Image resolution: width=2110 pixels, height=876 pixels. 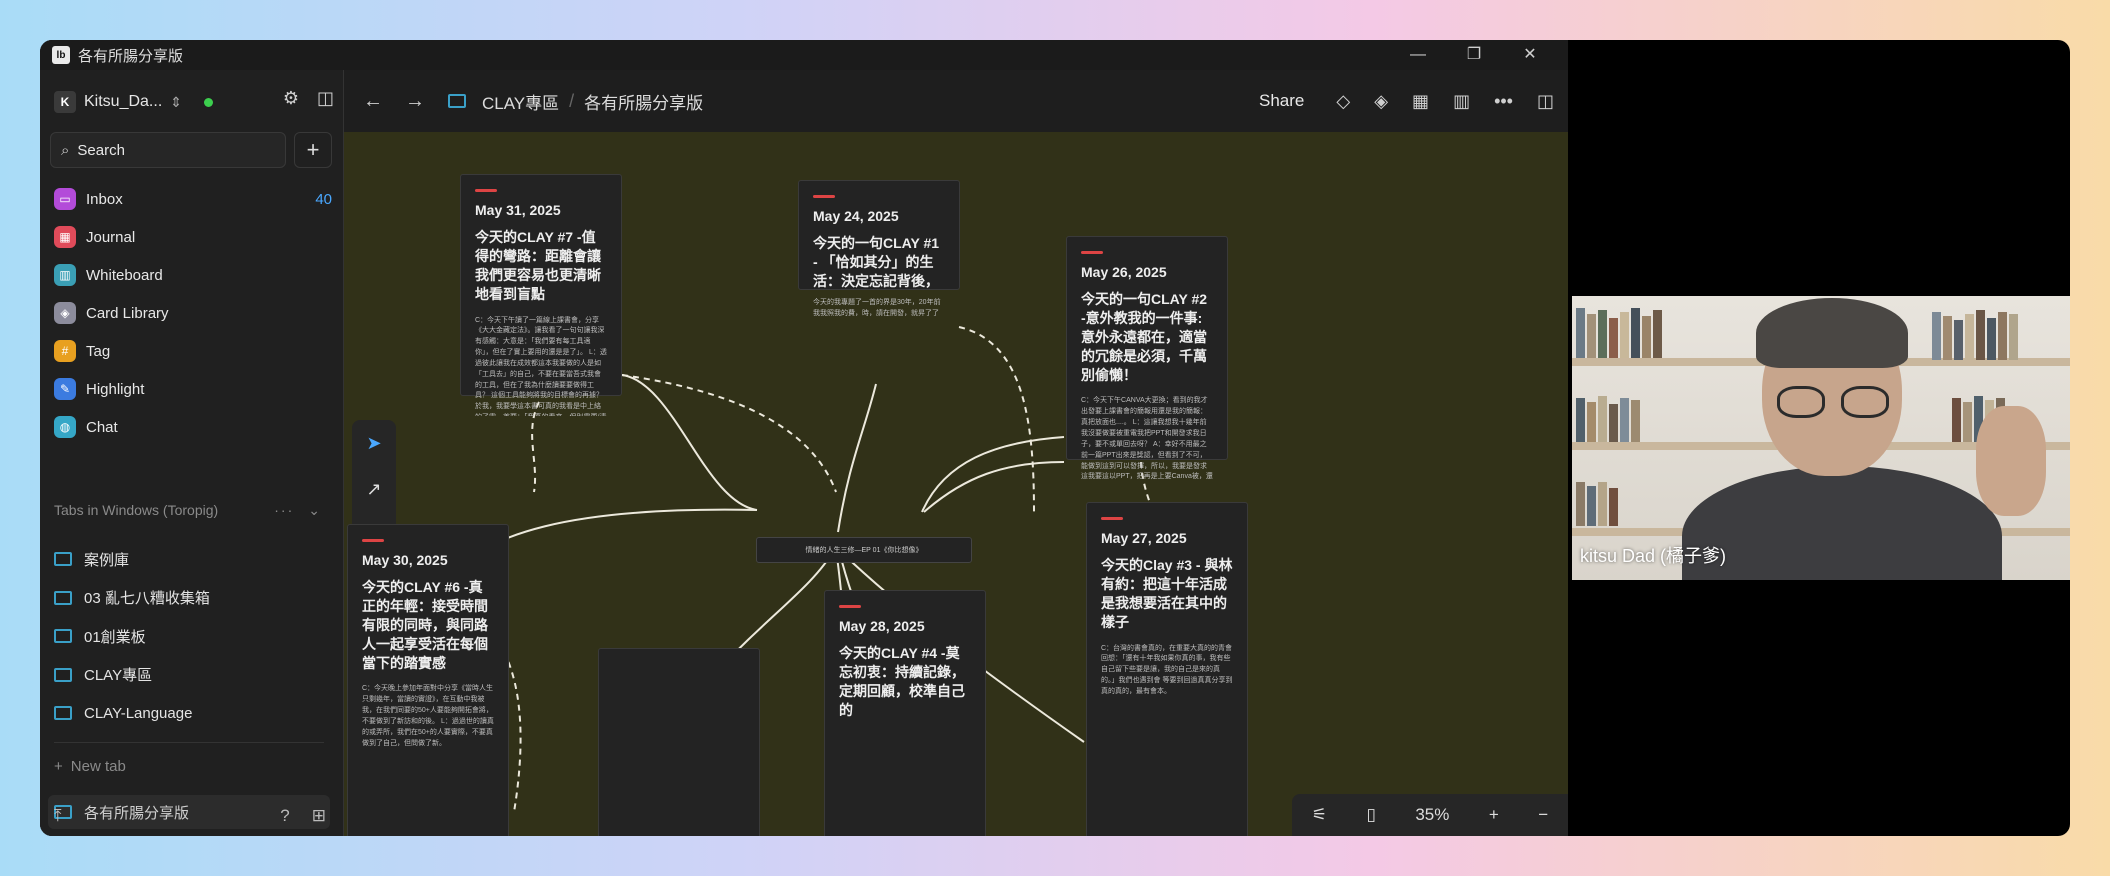 What do you see at coordinates (415, 101) in the screenshot?
I see `forward-arrow-icon: →` at bounding box center [415, 101].